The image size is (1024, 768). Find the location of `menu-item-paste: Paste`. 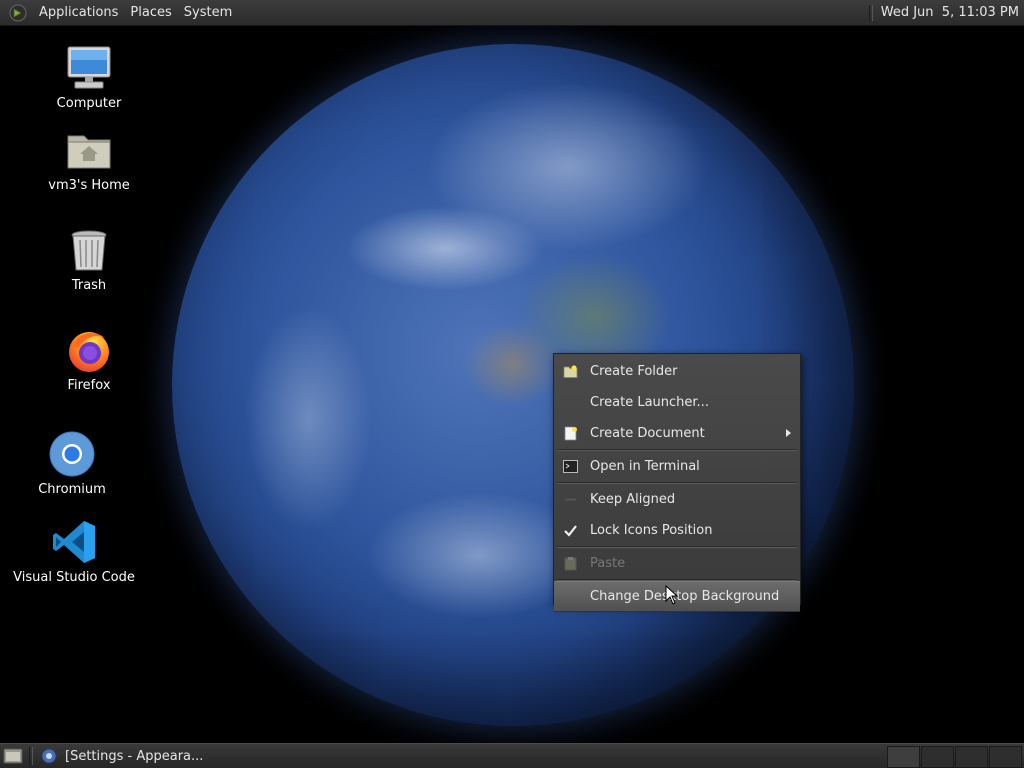

menu-item-paste: Paste is located at coordinates (677, 563).